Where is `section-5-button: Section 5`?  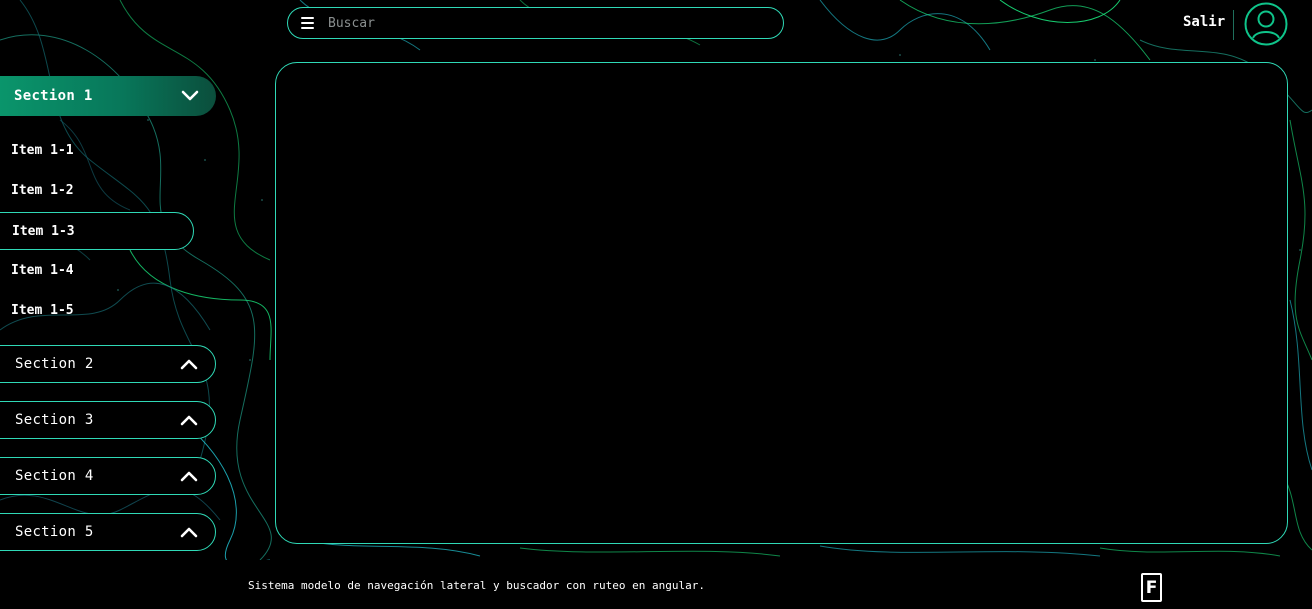
section-5-button: Section 5 is located at coordinates (108, 532).